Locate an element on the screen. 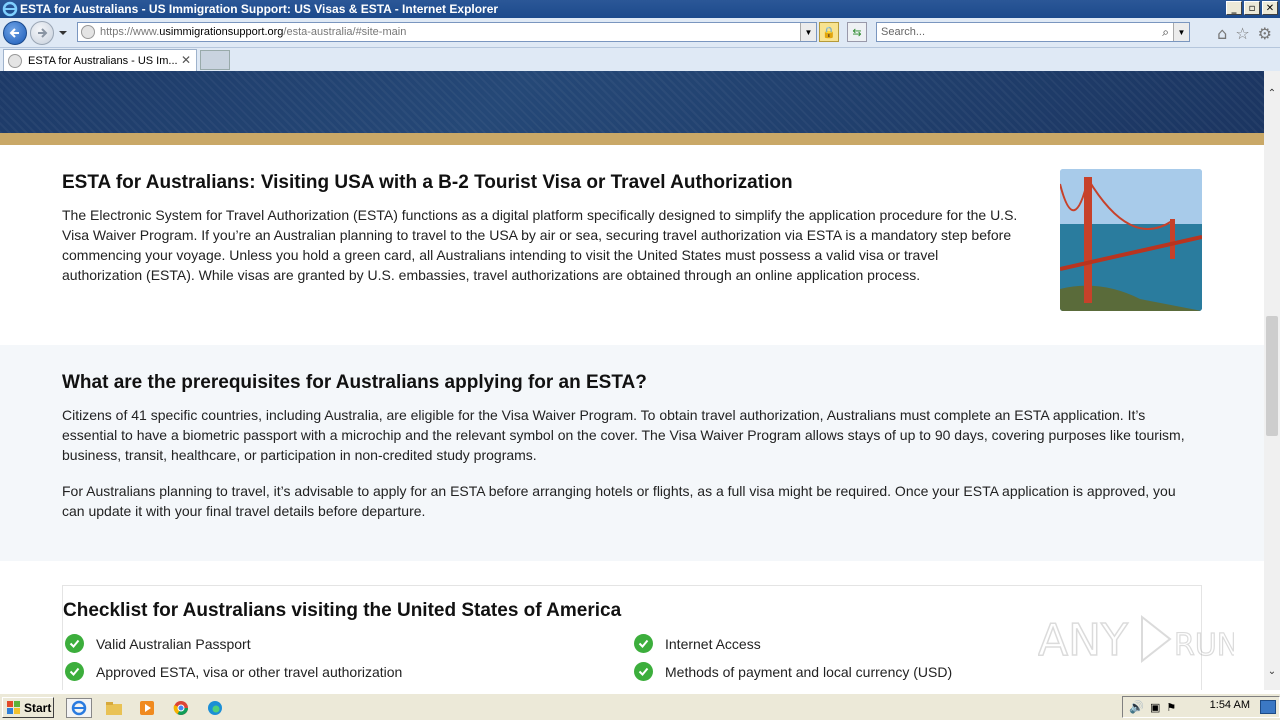 This screenshot has height=720, width=1280. favorites-star-icon: ☆ is located at coordinates (1242, 33).